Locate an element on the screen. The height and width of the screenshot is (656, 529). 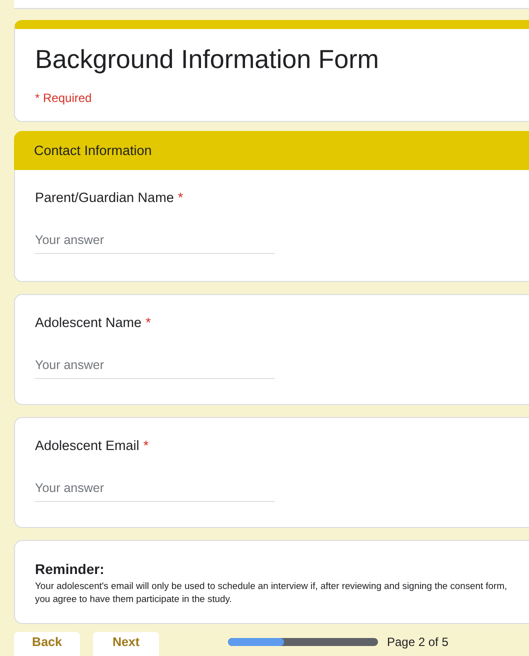
question-label: Adolescent Email is located at coordinates (87, 445).